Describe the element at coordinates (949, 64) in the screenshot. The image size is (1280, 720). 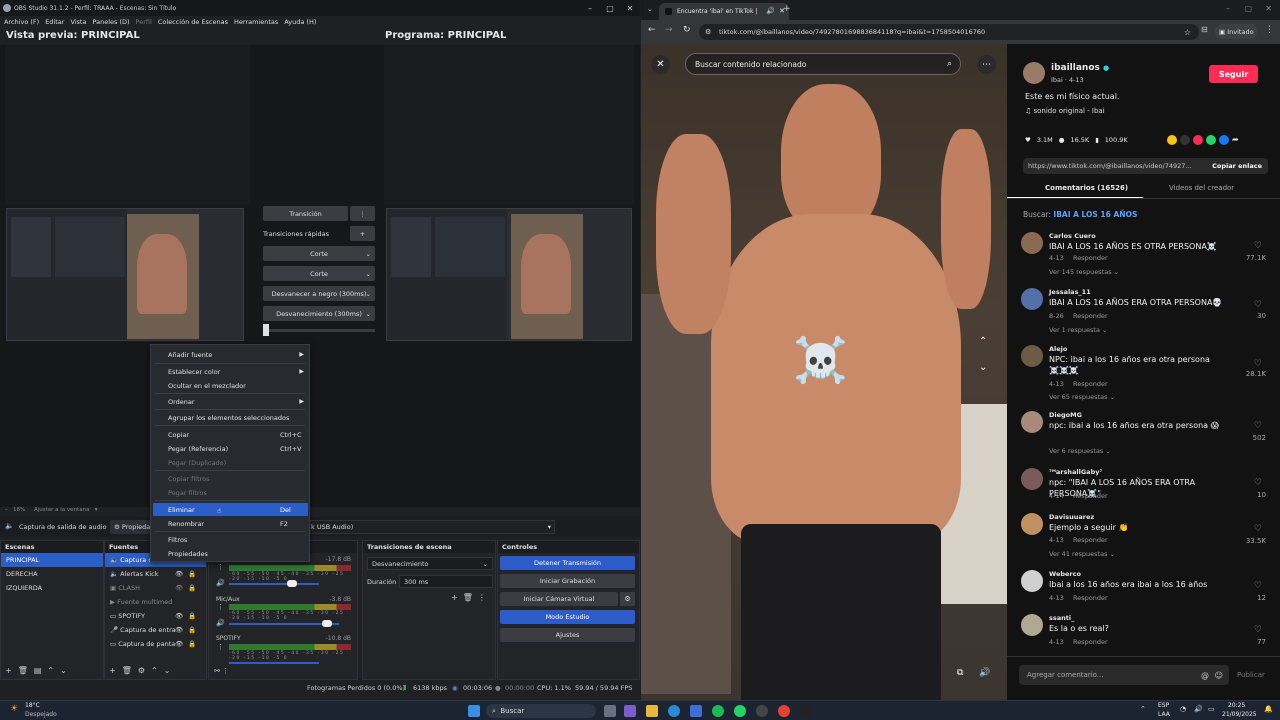
I see `search-icon: ⌕` at that location.